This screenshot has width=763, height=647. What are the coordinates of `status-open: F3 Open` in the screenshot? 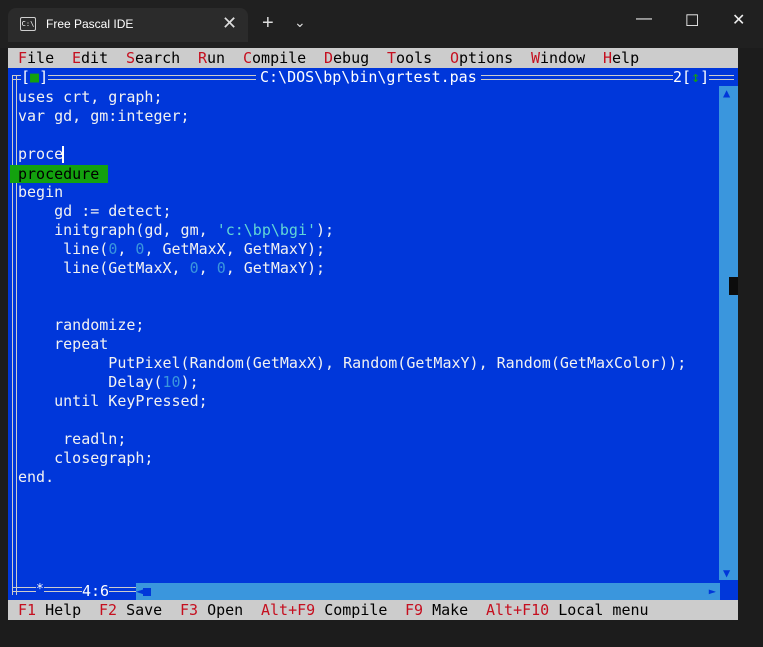 It's located at (211, 610).